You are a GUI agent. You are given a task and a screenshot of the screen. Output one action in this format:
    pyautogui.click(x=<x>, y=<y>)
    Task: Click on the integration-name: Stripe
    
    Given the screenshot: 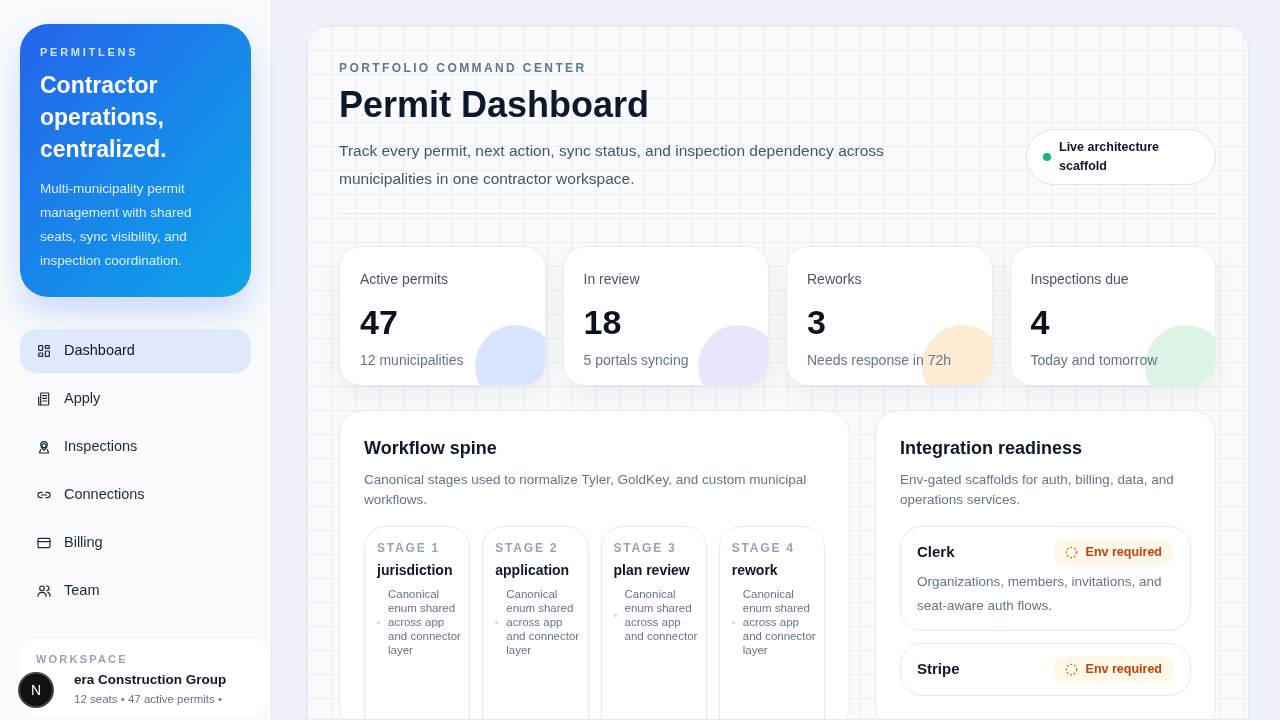 What is the action you would take?
    pyautogui.click(x=938, y=668)
    